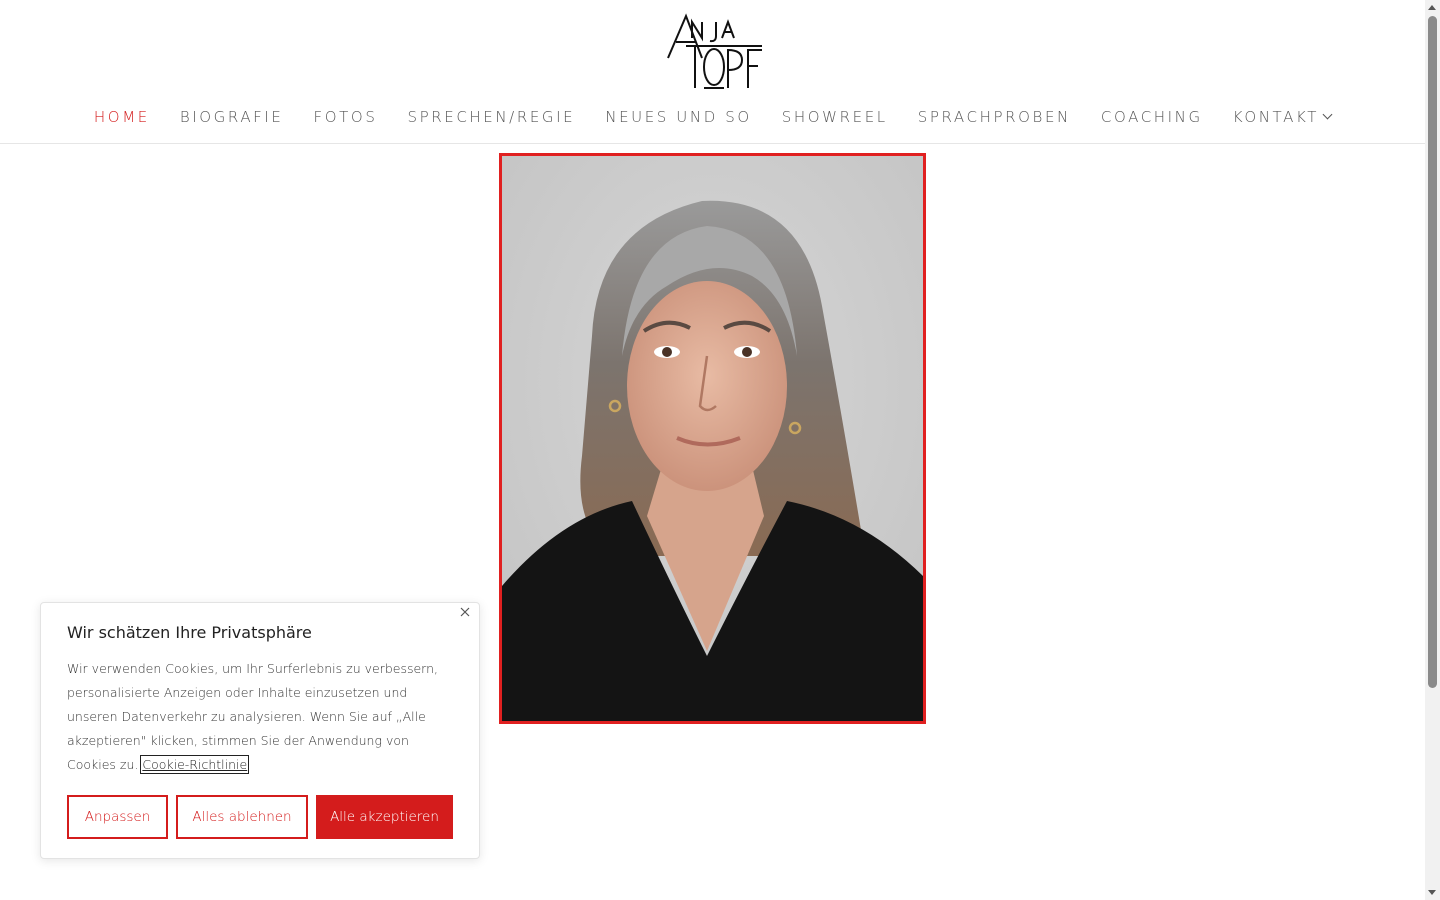 This screenshot has width=1440, height=900. What do you see at coordinates (1327, 114) in the screenshot?
I see `chevron-down-icon` at bounding box center [1327, 114].